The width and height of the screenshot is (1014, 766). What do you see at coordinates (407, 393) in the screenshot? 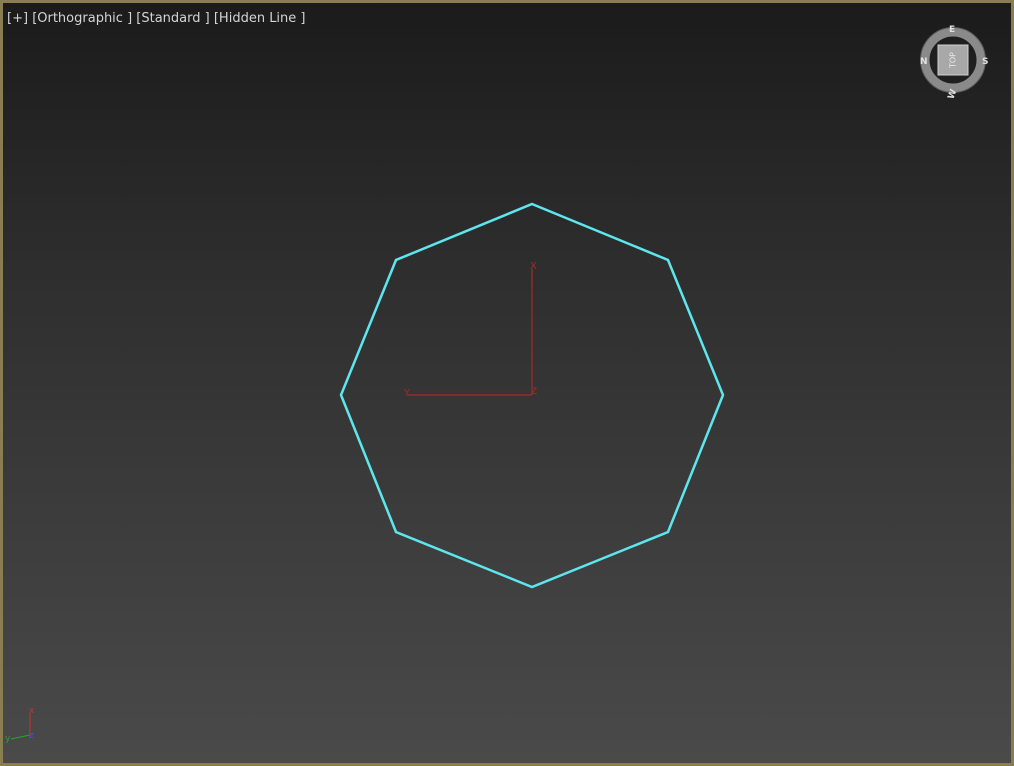
I see `gizmo-y-label: Y` at bounding box center [407, 393].